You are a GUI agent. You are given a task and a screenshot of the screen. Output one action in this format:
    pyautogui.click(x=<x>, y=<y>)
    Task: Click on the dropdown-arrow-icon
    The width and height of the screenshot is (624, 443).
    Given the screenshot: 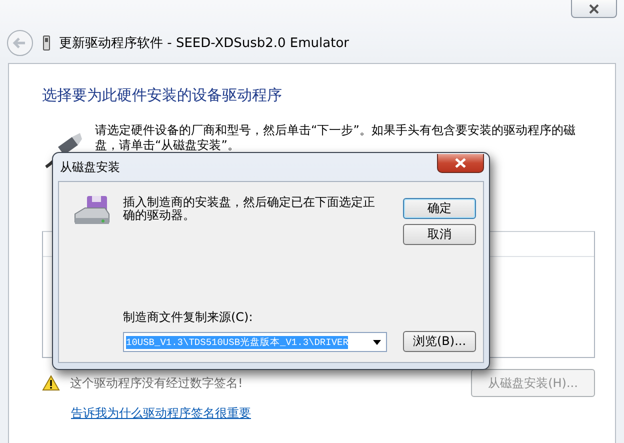 What is the action you would take?
    pyautogui.click(x=377, y=342)
    